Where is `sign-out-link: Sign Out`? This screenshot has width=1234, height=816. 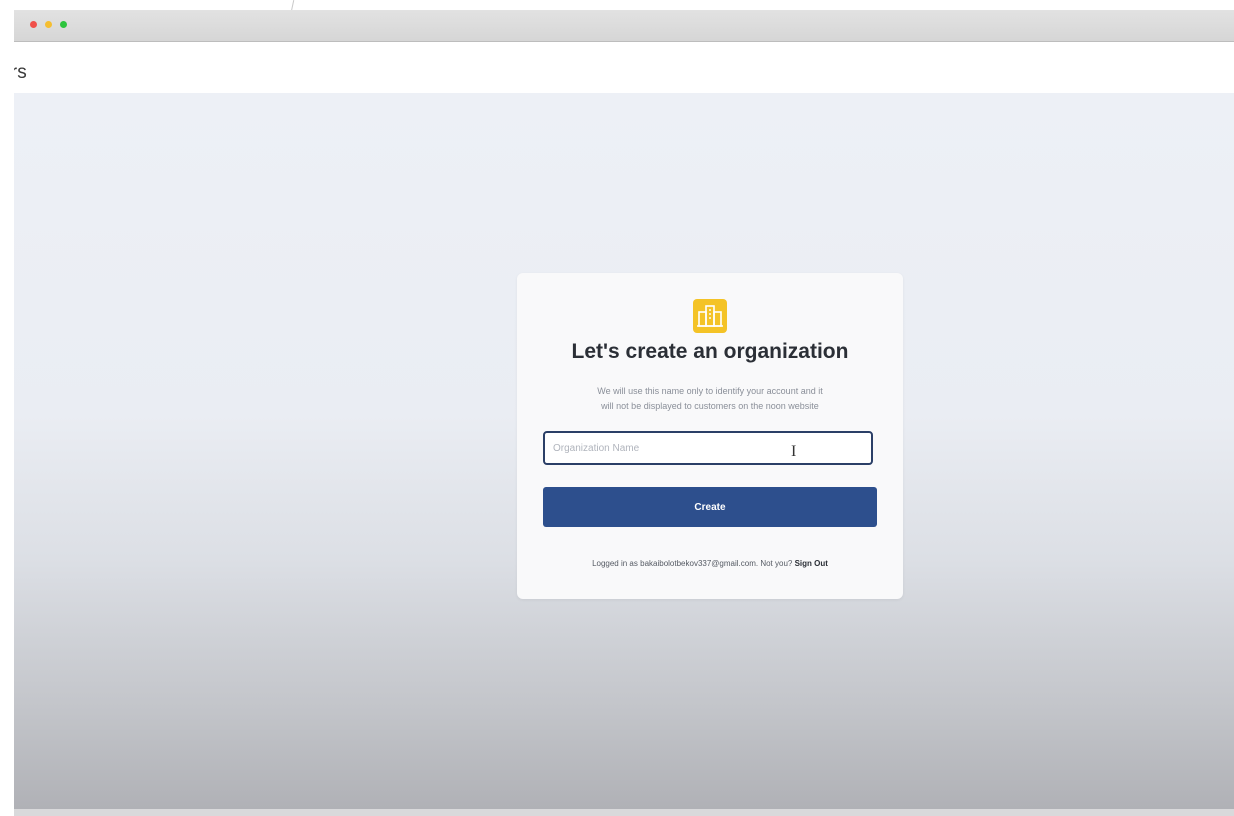 sign-out-link: Sign Out is located at coordinates (811, 563).